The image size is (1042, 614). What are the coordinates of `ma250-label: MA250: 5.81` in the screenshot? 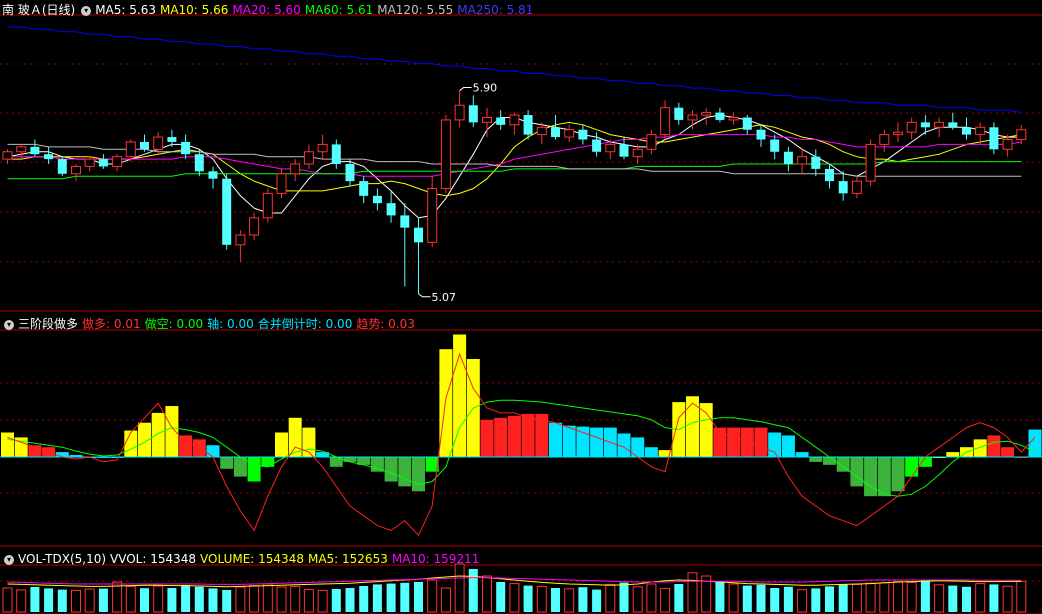 It's located at (495, 10).